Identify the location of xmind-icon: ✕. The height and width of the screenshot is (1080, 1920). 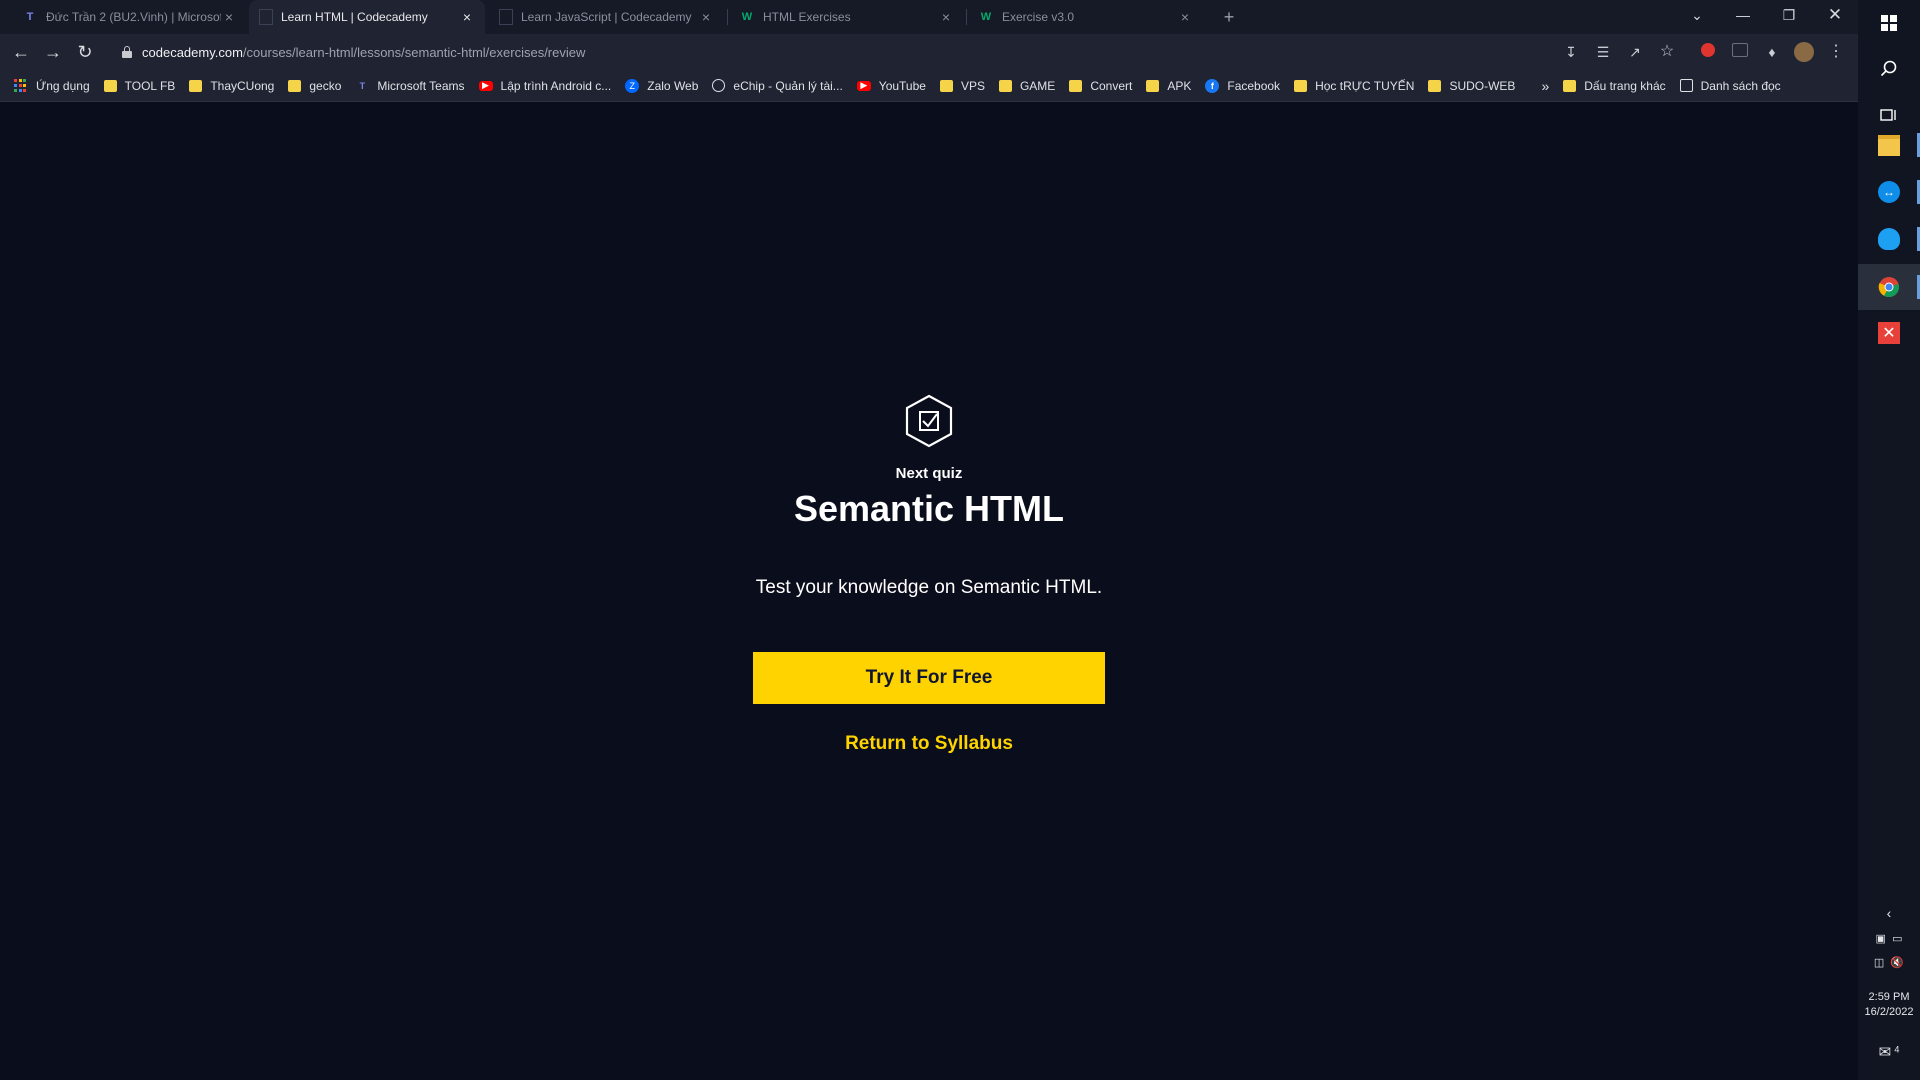
(1889, 333).